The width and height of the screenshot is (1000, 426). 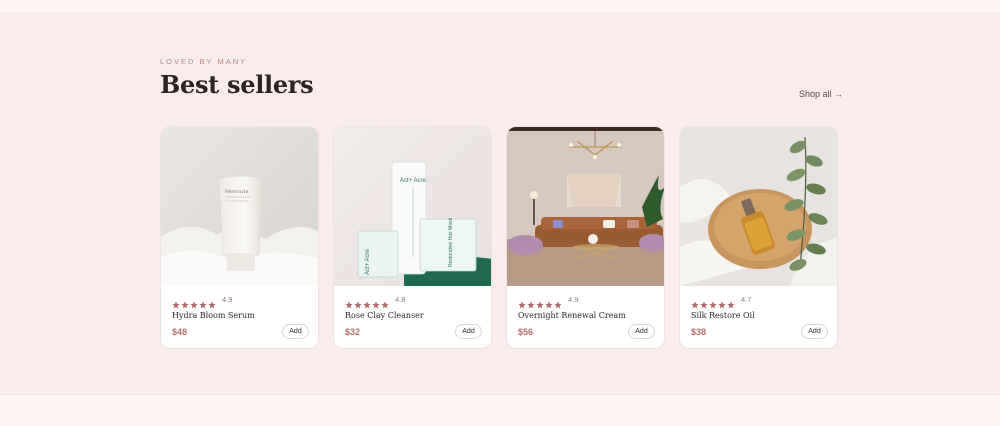 What do you see at coordinates (821, 94) in the screenshot?
I see `shop-all-link: Shop all →` at bounding box center [821, 94].